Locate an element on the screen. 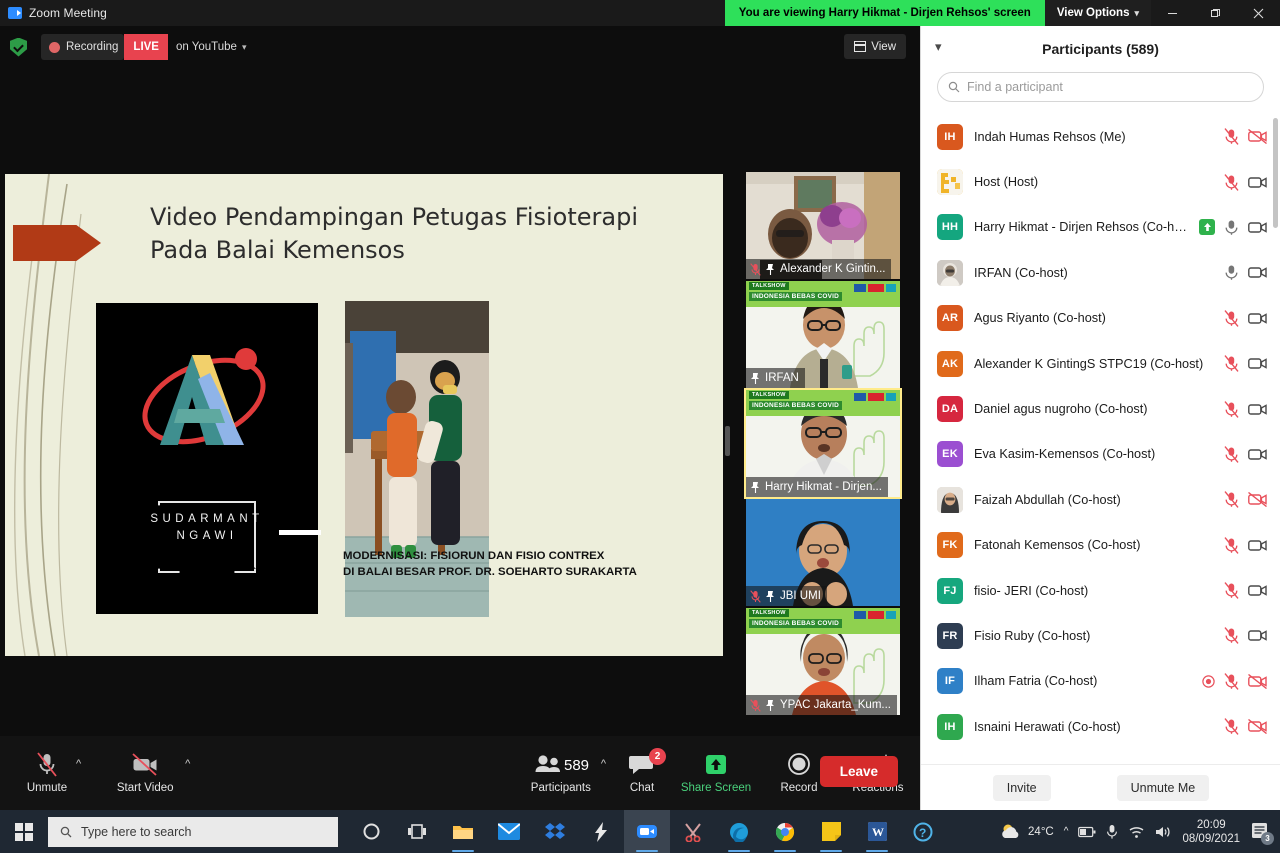 The width and height of the screenshot is (1280, 853). participants-button: 589 Participants is located at coordinates (561, 773).